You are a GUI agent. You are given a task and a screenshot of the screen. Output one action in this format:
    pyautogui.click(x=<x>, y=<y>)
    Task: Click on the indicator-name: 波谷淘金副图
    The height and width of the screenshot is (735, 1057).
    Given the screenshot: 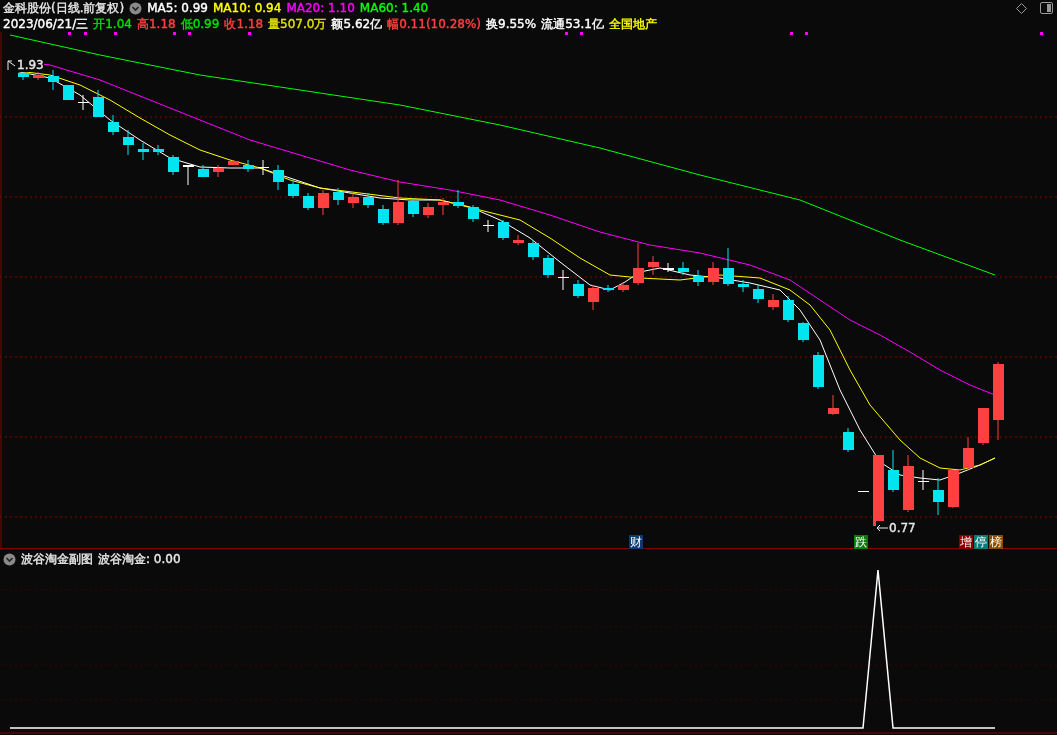 What is the action you would take?
    pyautogui.click(x=57, y=559)
    